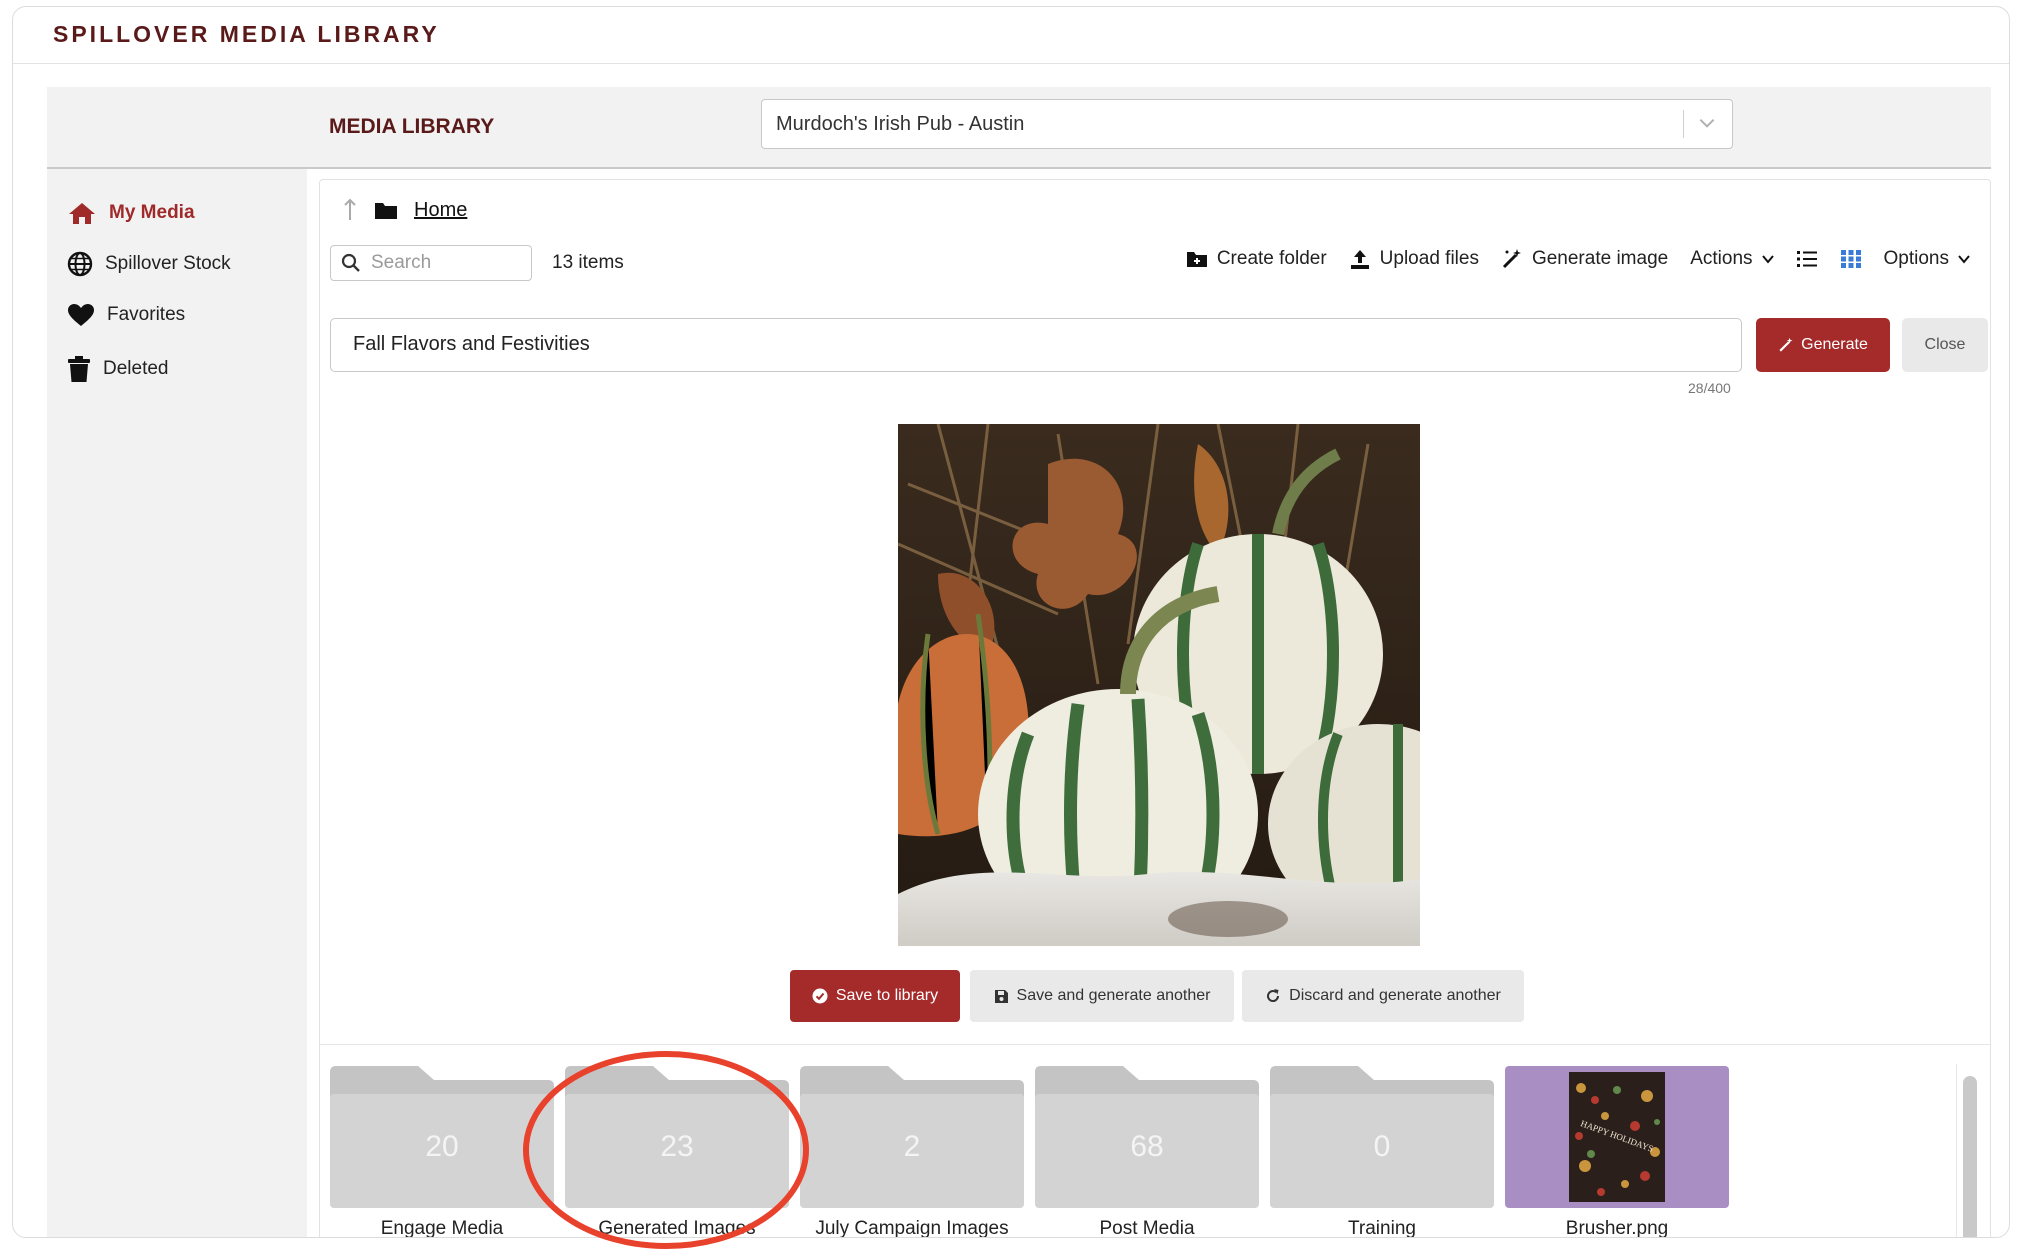 The height and width of the screenshot is (1252, 2022). Describe the element at coordinates (588, 262) in the screenshot. I see `items-count: 13 items` at that location.